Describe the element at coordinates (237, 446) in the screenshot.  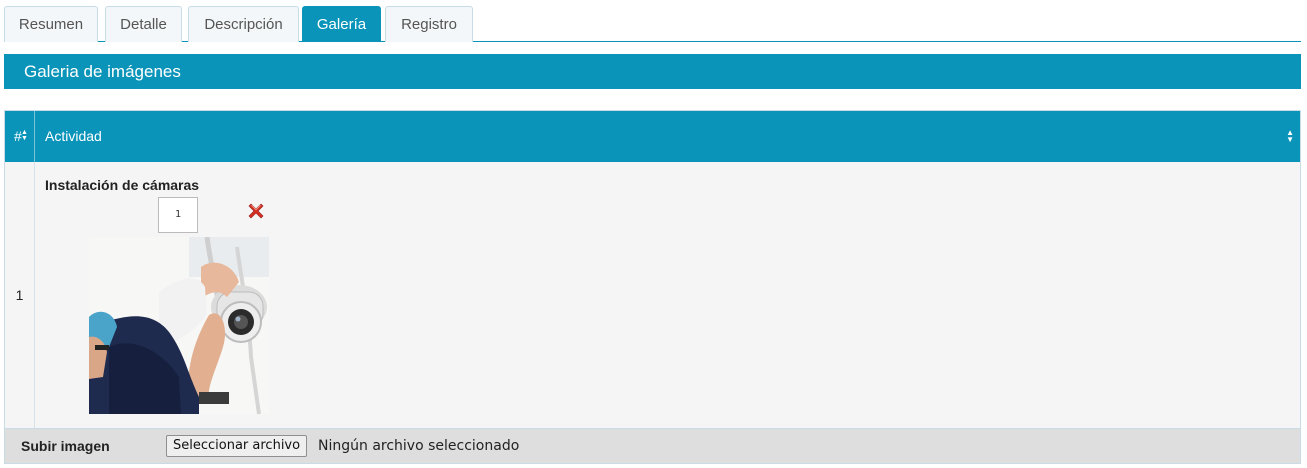
I see `choose-file-button: Seleccionar archivo` at that location.